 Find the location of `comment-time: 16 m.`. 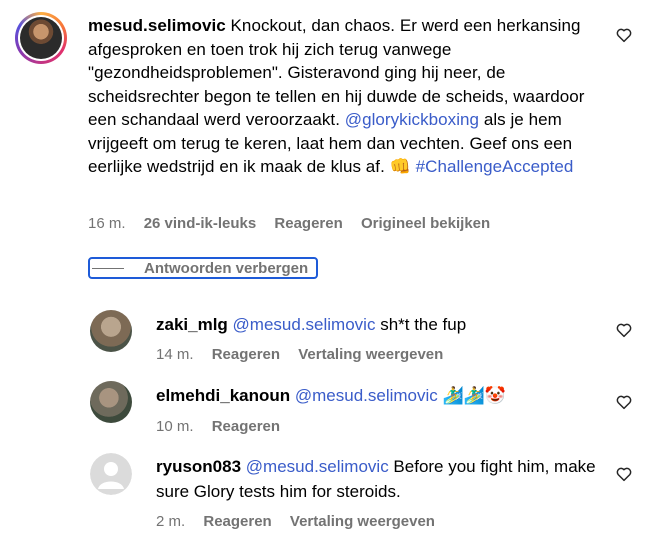

comment-time: 16 m. is located at coordinates (107, 223).